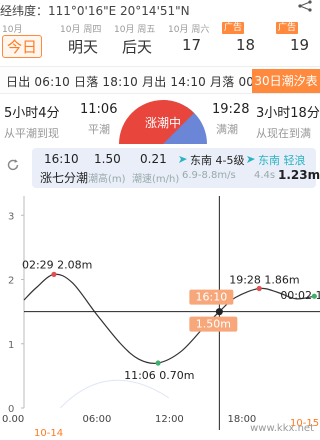 This screenshot has width=320, height=440. Describe the element at coordinates (282, 160) in the screenshot. I see `wave-info: 东南 轻浪` at that location.